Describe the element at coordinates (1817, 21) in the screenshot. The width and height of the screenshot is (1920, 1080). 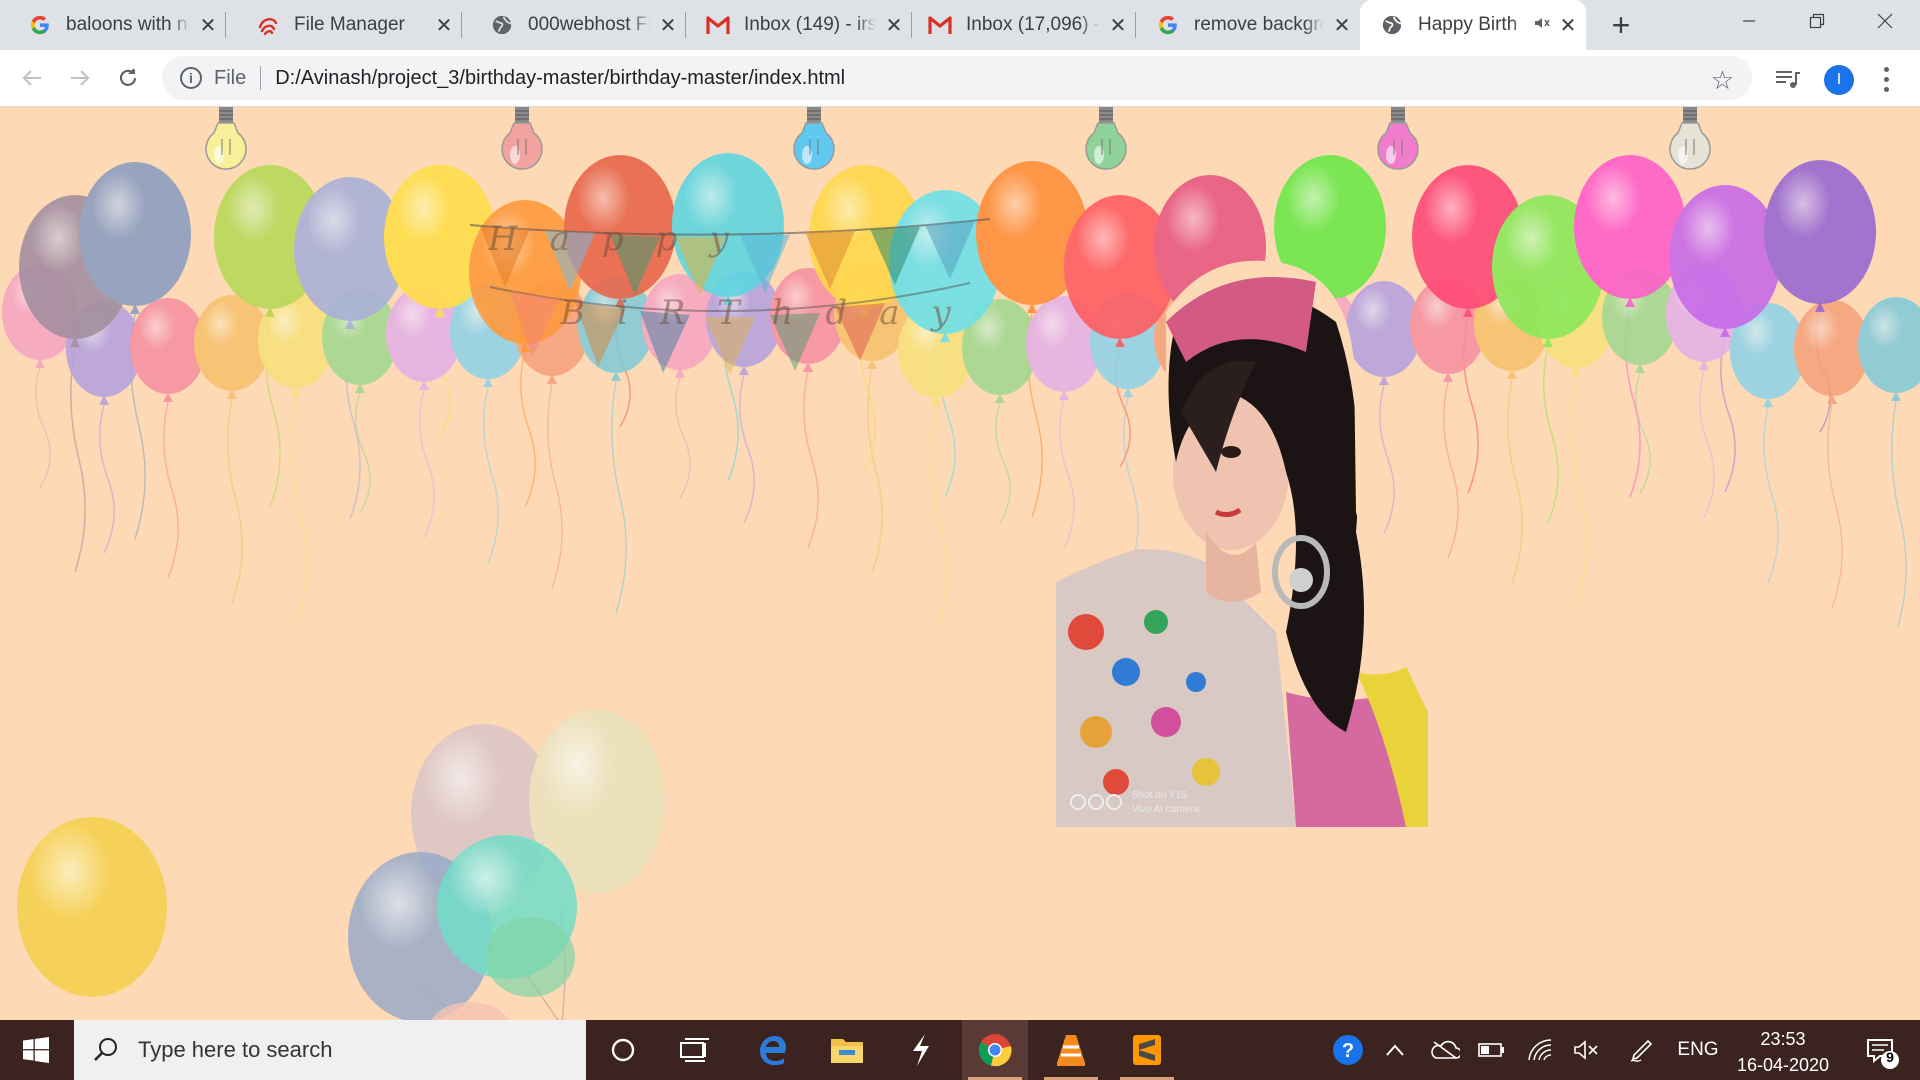
I see `restore-button` at that location.